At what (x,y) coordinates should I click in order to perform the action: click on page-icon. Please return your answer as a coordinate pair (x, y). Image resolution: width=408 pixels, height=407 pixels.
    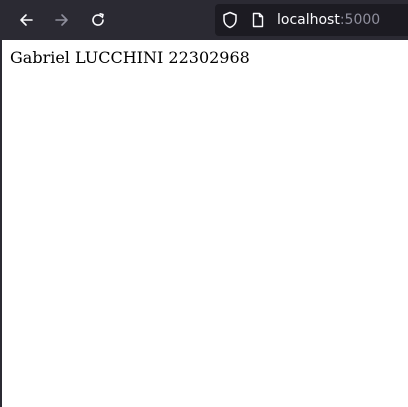
    Looking at the image, I should click on (258, 20).